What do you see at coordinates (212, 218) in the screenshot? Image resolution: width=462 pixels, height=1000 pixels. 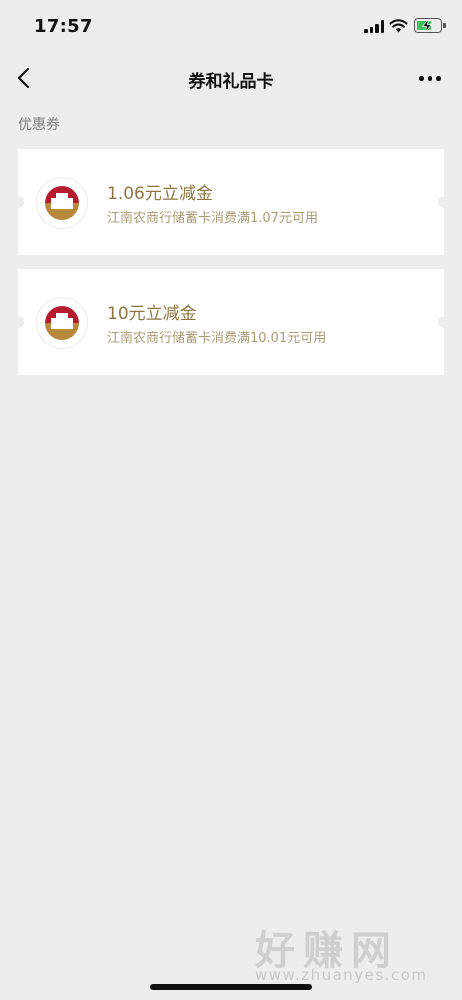 I see `coupon-subtitle: 江南农商行储蓄卡消费满1.07元可用` at bounding box center [212, 218].